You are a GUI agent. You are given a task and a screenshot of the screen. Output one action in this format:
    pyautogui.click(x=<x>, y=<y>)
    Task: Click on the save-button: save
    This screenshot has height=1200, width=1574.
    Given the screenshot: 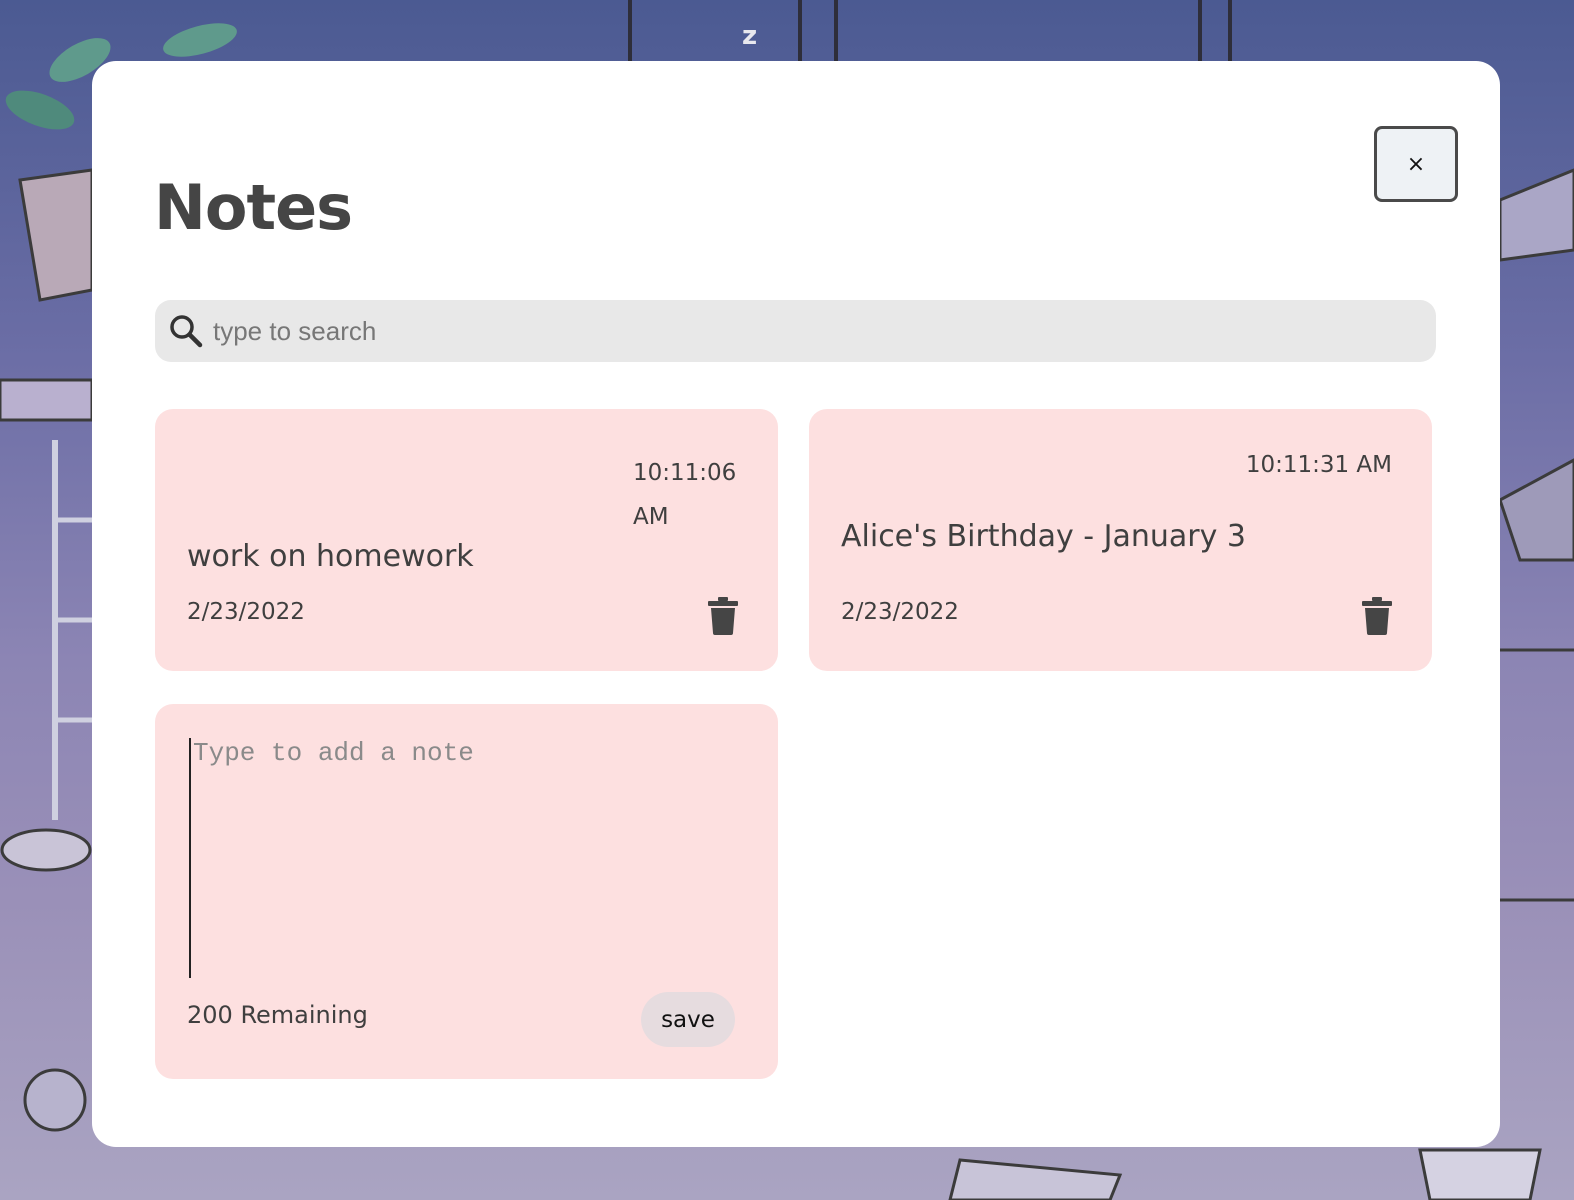 What is the action you would take?
    pyautogui.click(x=688, y=1019)
    